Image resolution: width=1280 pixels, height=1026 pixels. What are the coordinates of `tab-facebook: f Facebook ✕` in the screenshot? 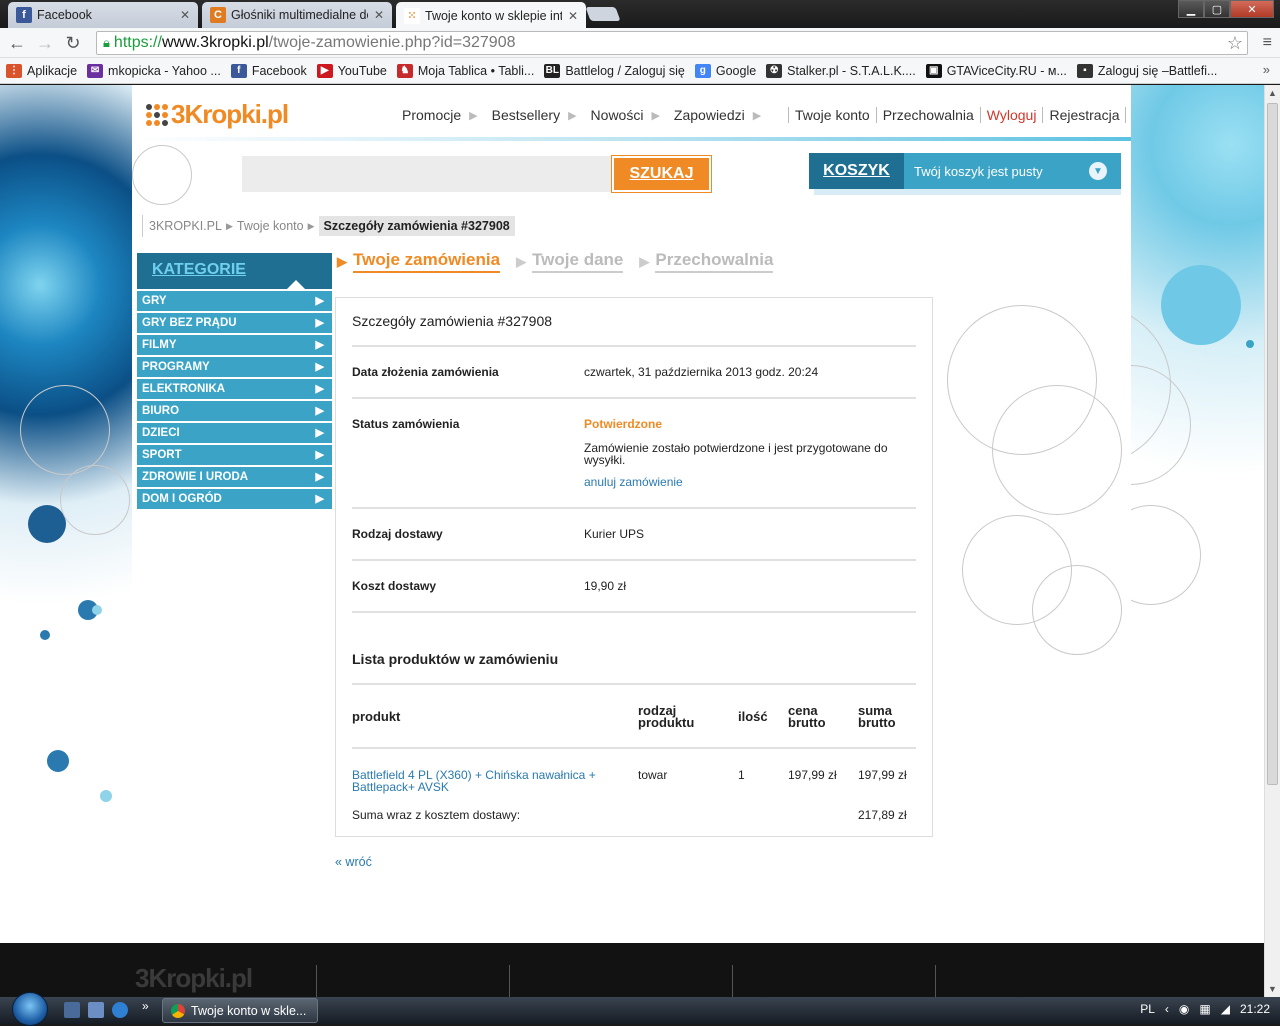 It's located at (103, 15).